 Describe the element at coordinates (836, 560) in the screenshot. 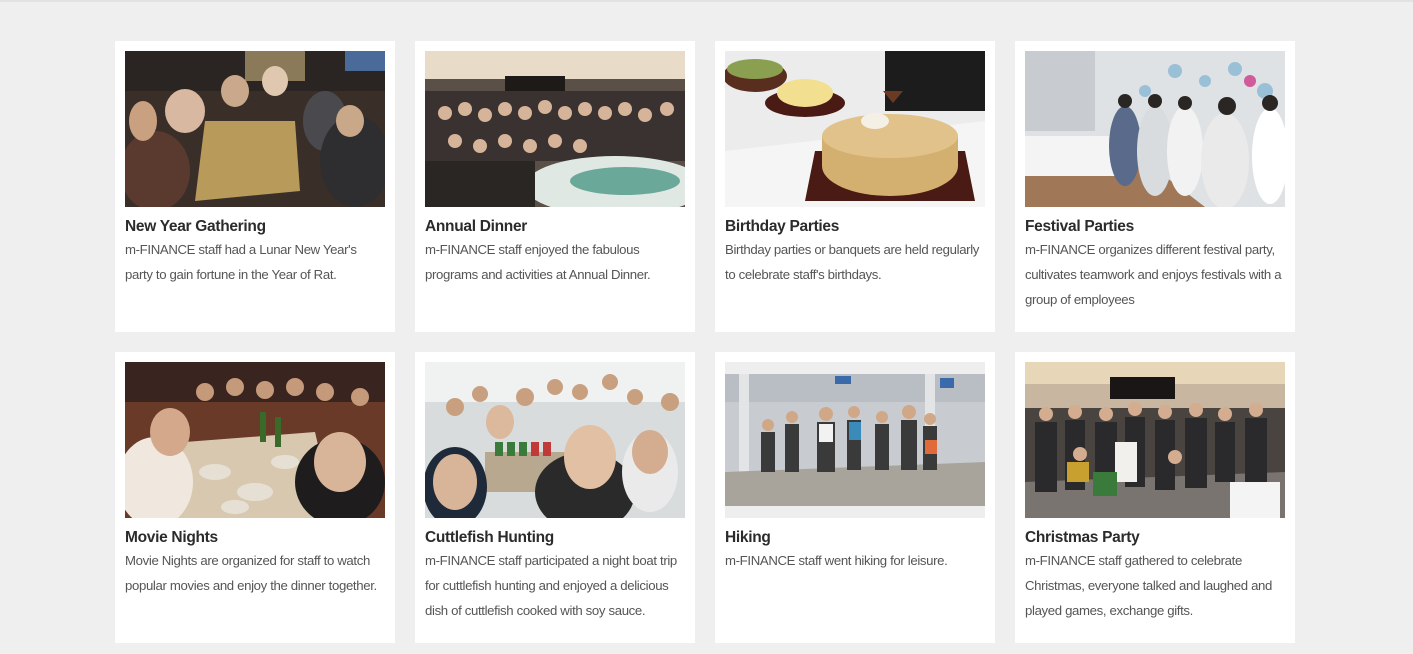

I see `card-description: m-FINANCE staff went hiking for leisure.` at that location.